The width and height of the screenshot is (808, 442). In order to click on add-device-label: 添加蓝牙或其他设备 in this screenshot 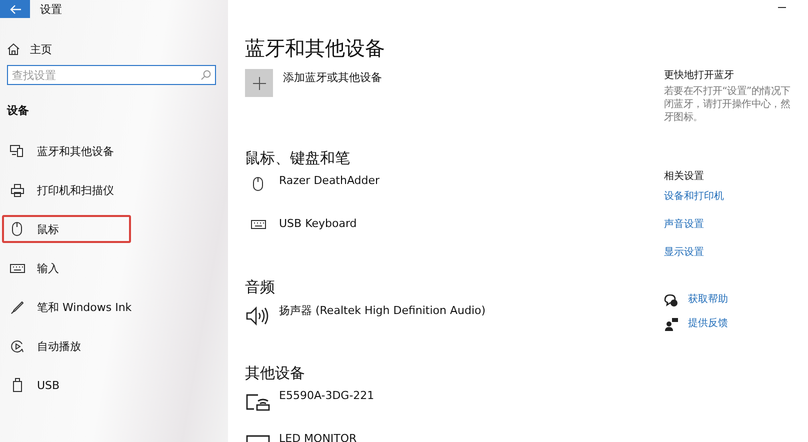, I will do `click(332, 77)`.